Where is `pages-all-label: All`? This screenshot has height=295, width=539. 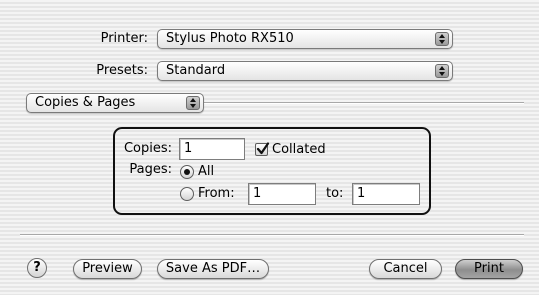
pages-all-label: All is located at coordinates (206, 171).